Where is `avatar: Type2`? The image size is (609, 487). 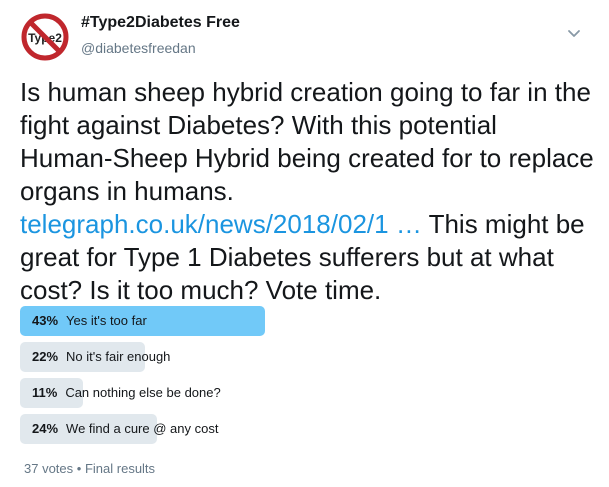
avatar: Type2 is located at coordinates (45, 37).